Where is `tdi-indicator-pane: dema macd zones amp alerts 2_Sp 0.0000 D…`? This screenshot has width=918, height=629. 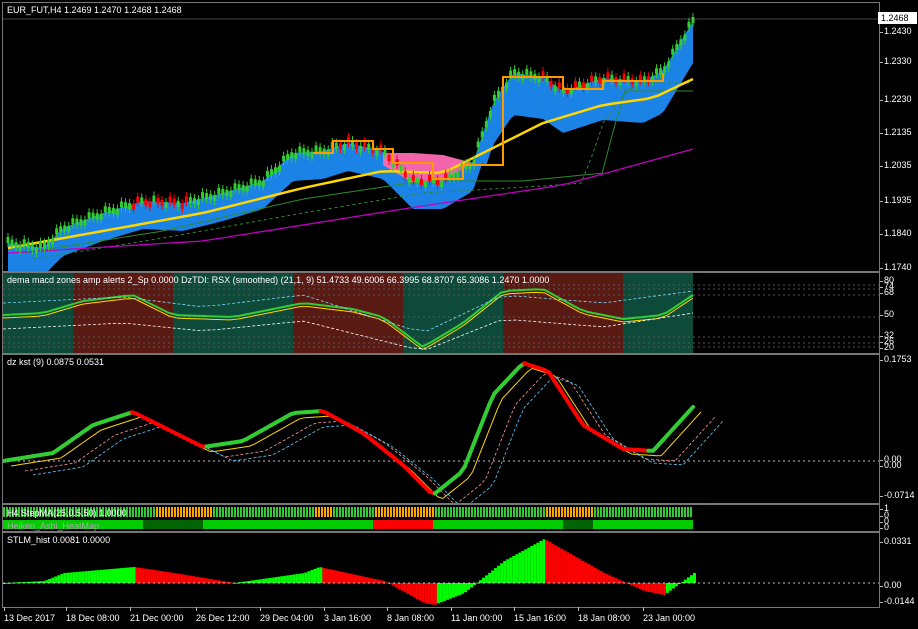 tdi-indicator-pane: dema macd zones amp alerts 2_Sp 0.0000 D… is located at coordinates (441, 313).